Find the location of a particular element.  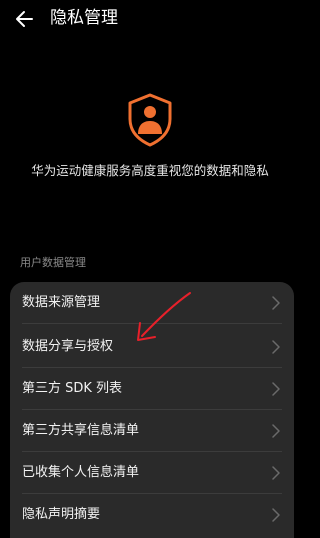

privacy-shield-icon is located at coordinates (150, 120).